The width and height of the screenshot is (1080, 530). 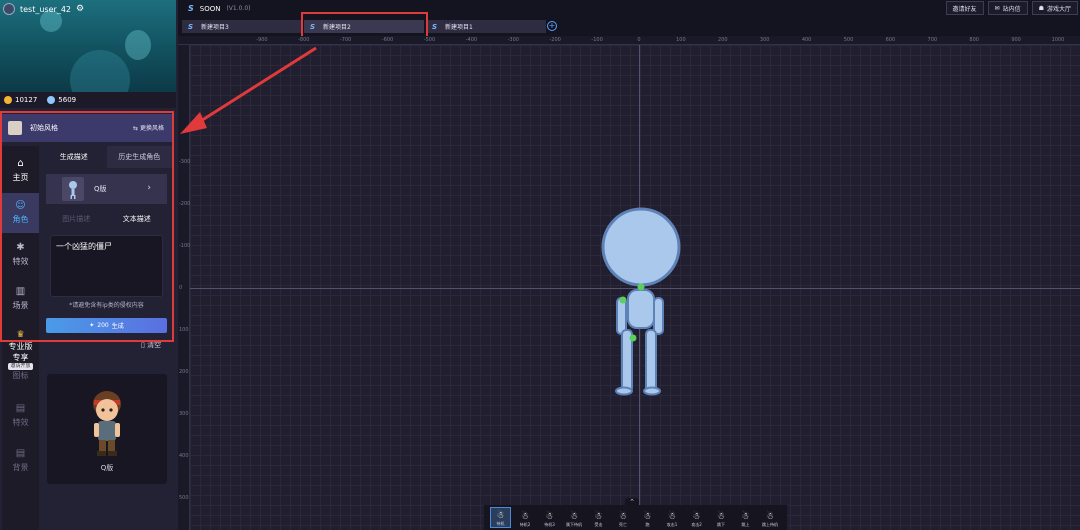 I want to click on top-actions: 邀请好友 ✉ 站内信 ☗ 游戏大厅, so click(x=1011, y=8).